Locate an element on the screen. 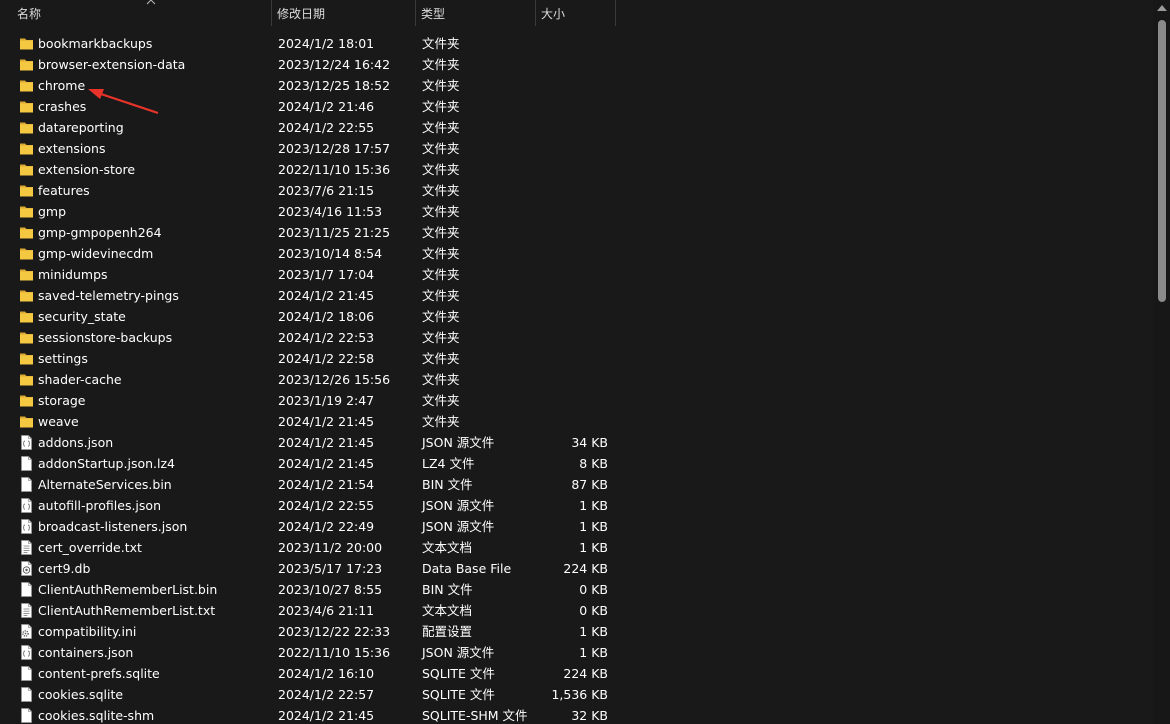  column-header-date-label: 修改日期 is located at coordinates (301, 14).